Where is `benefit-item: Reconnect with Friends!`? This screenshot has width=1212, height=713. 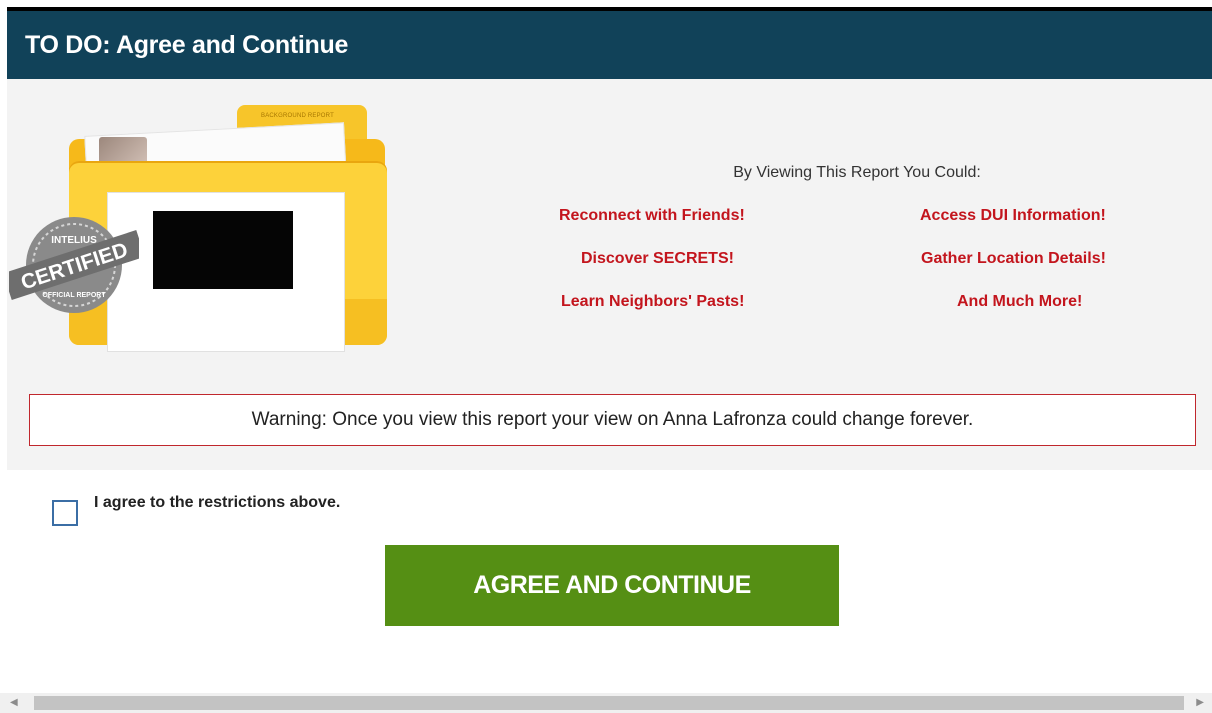 benefit-item: Reconnect with Friends! is located at coordinates (652, 215).